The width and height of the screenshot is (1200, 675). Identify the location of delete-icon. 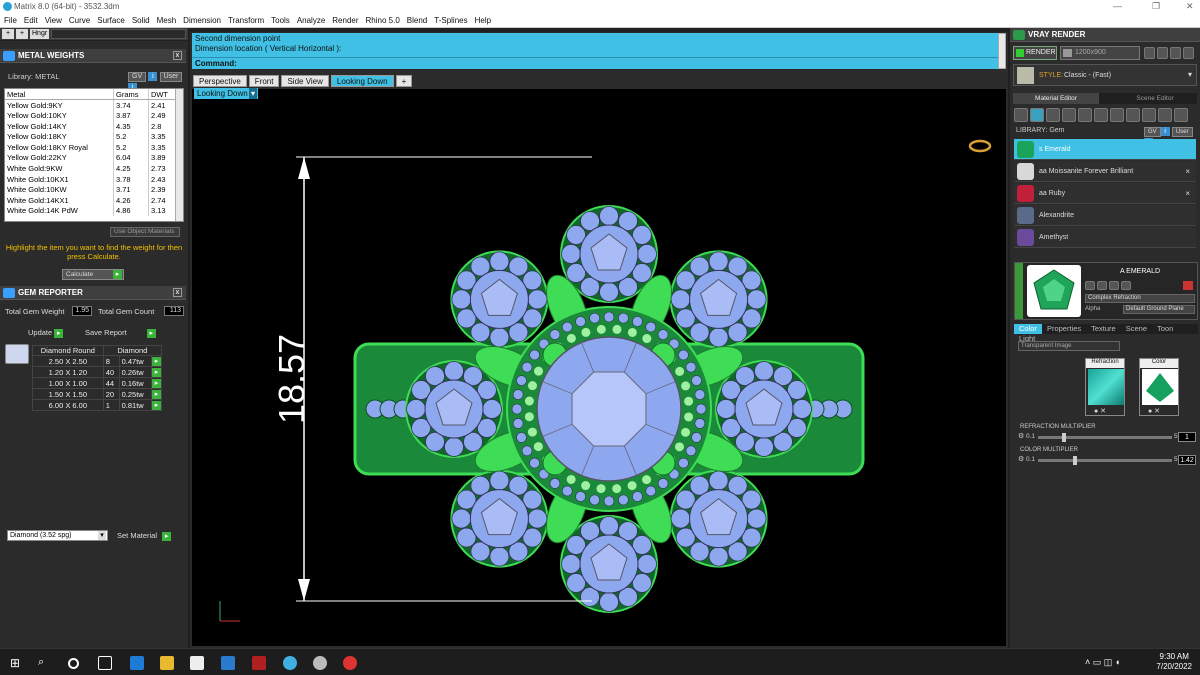
(1188, 285).